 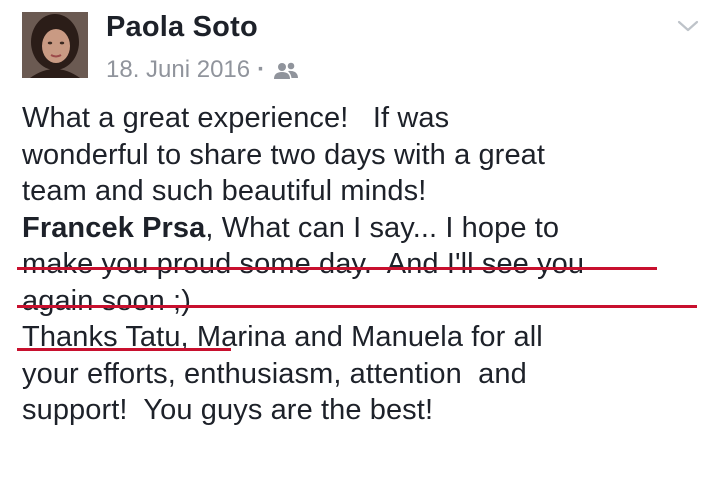 What do you see at coordinates (284, 154) in the screenshot?
I see `post-line: wonderful to share two days with a great` at bounding box center [284, 154].